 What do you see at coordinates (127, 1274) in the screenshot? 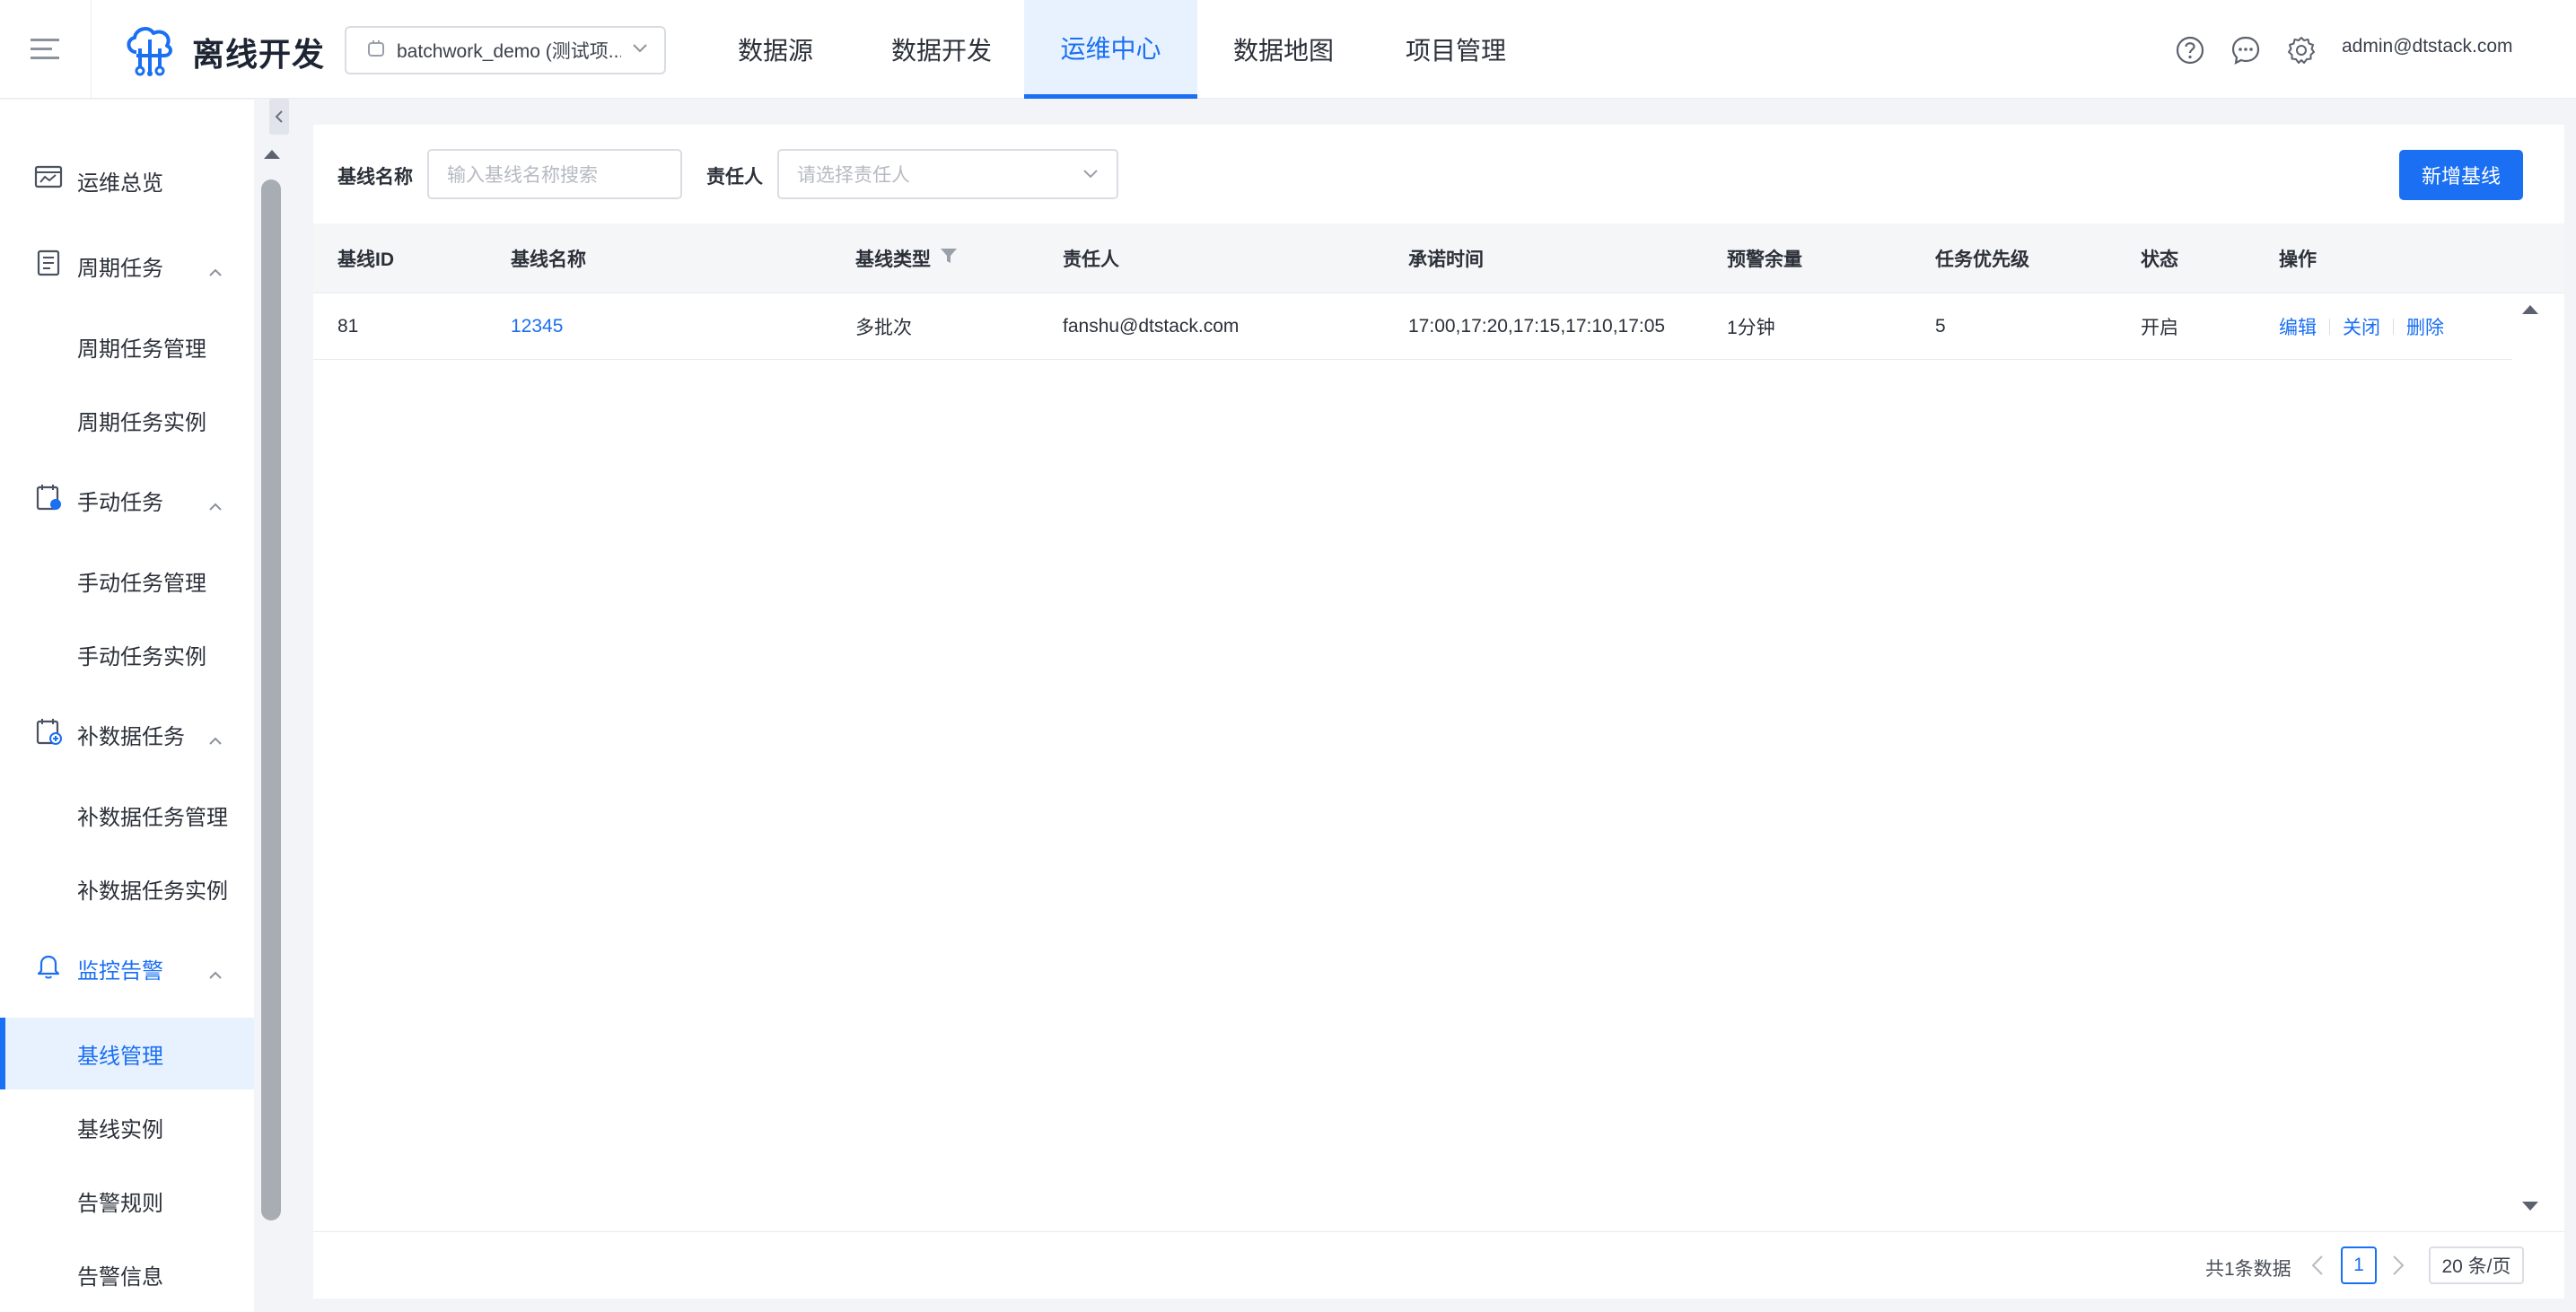
I see `sidebar-item-alert-messages: 告警信息` at bounding box center [127, 1274].